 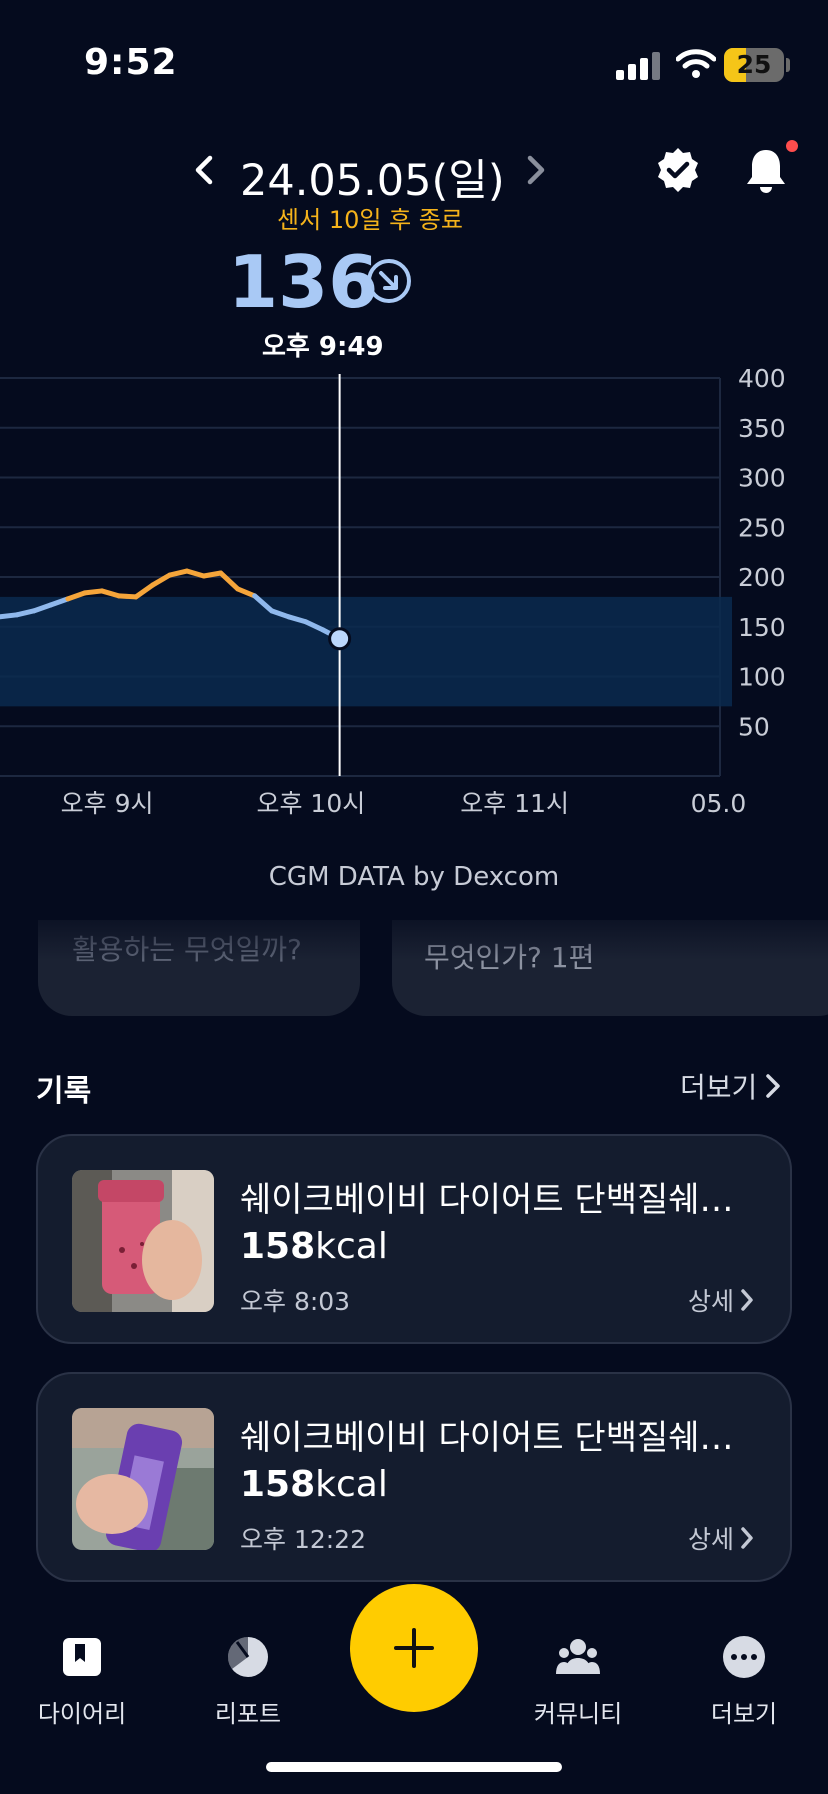 What do you see at coordinates (696, 63) in the screenshot?
I see `wifi-icon` at bounding box center [696, 63].